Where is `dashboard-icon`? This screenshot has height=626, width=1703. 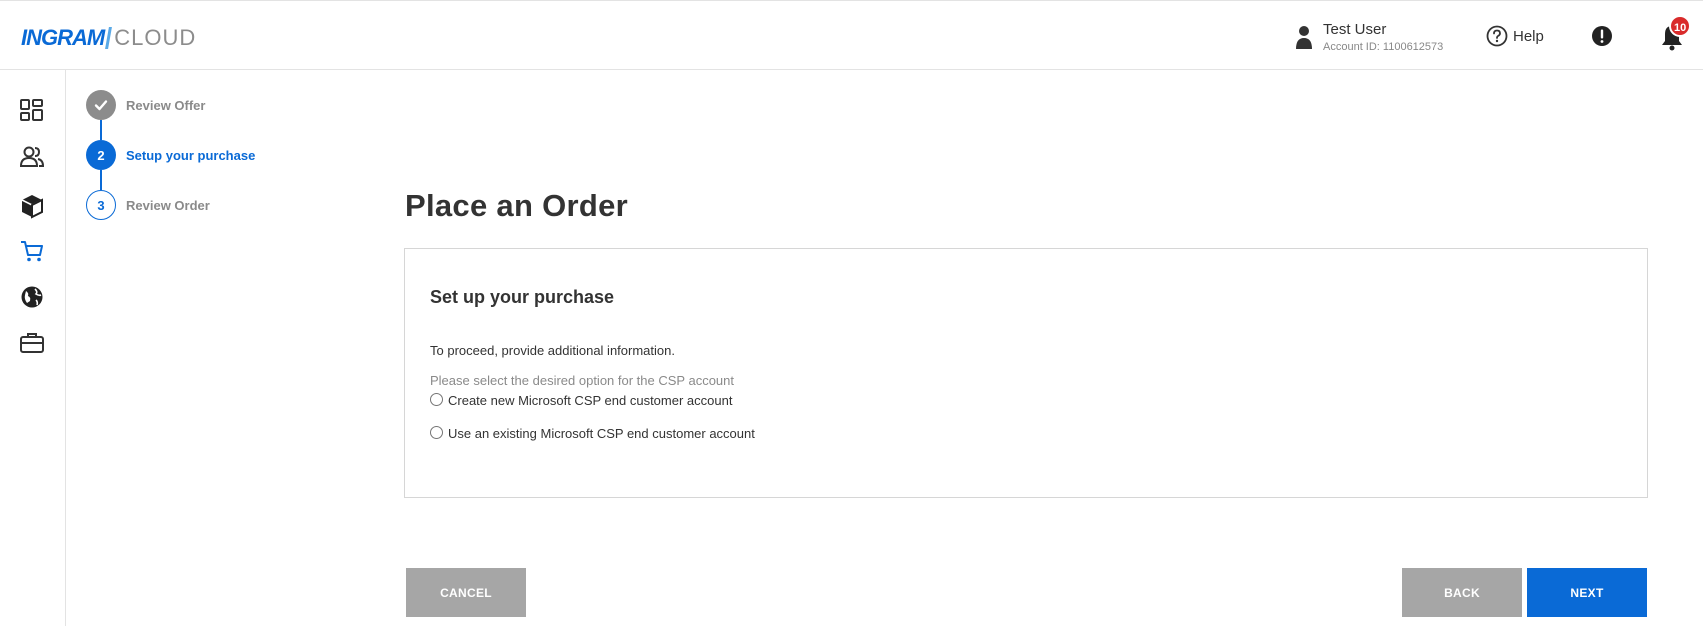 dashboard-icon is located at coordinates (32, 110).